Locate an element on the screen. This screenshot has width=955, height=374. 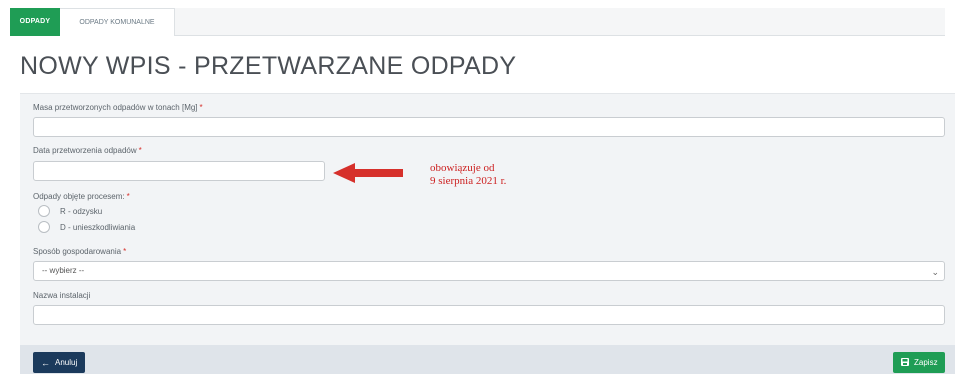
tab-odpady: ODPADY is located at coordinates (35, 22).